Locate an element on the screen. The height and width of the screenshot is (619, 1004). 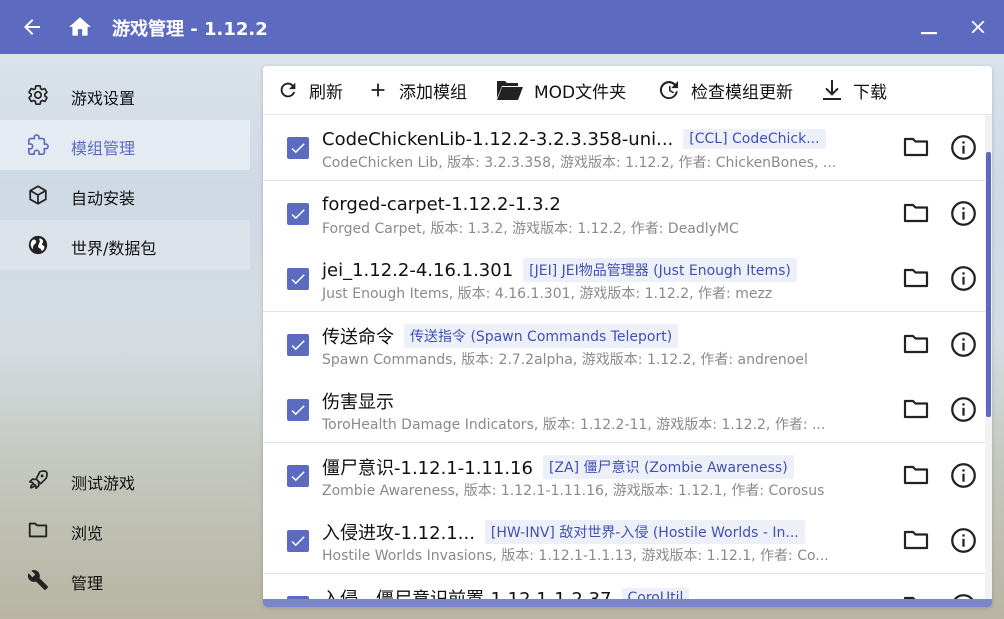
sidebar-item-label: 模组管理 is located at coordinates (103, 148).